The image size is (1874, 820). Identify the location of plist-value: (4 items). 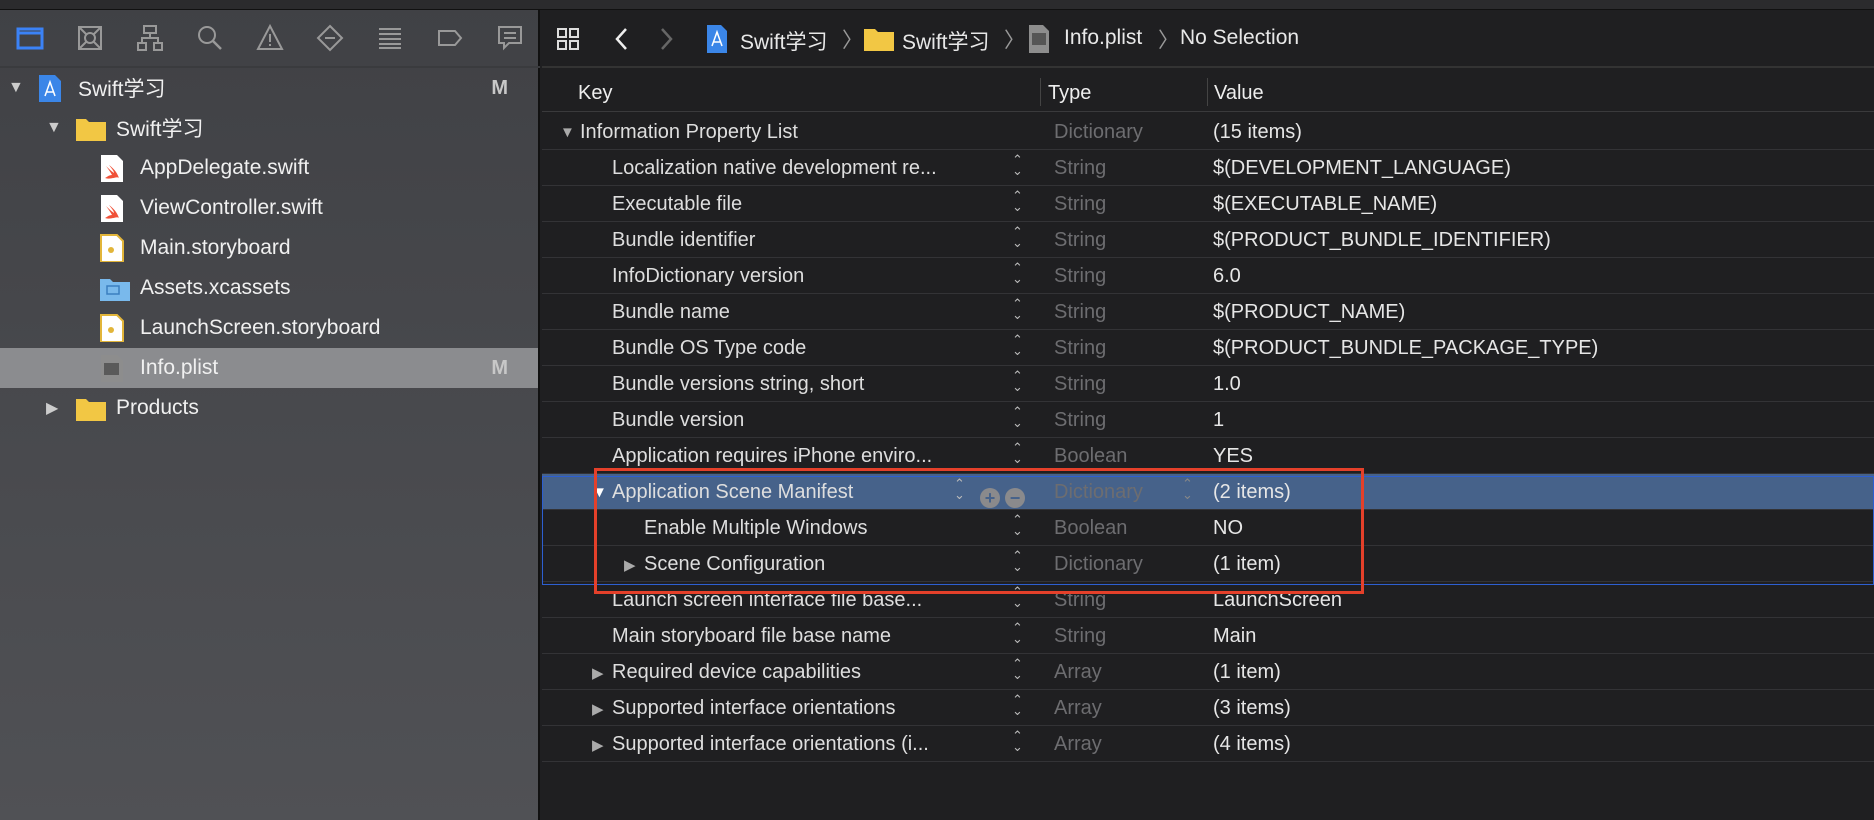
(1252, 744).